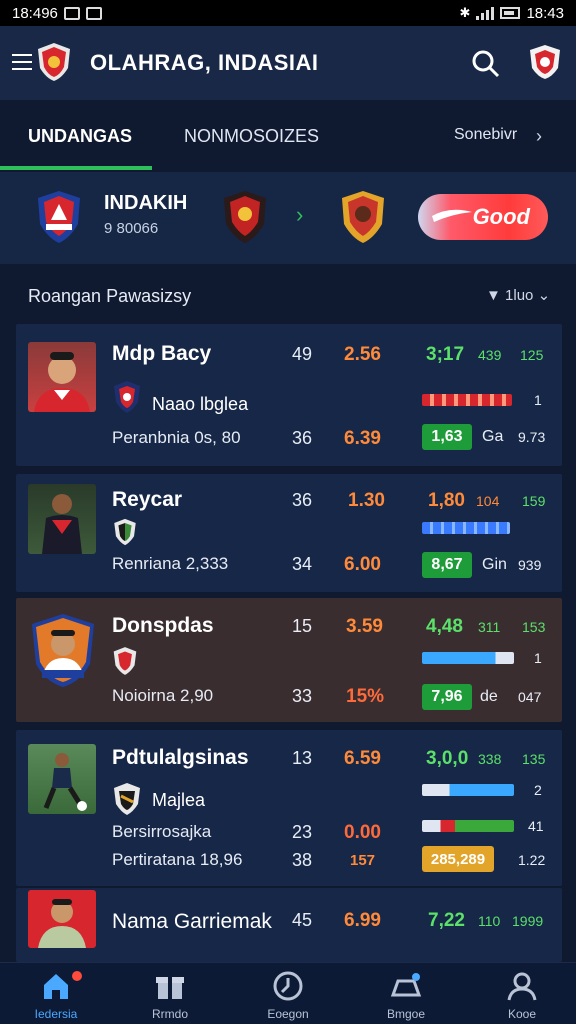 The height and width of the screenshot is (1024, 576). What do you see at coordinates (170, 563) in the screenshot?
I see `player-detail: Renriana 2,333` at bounding box center [170, 563].